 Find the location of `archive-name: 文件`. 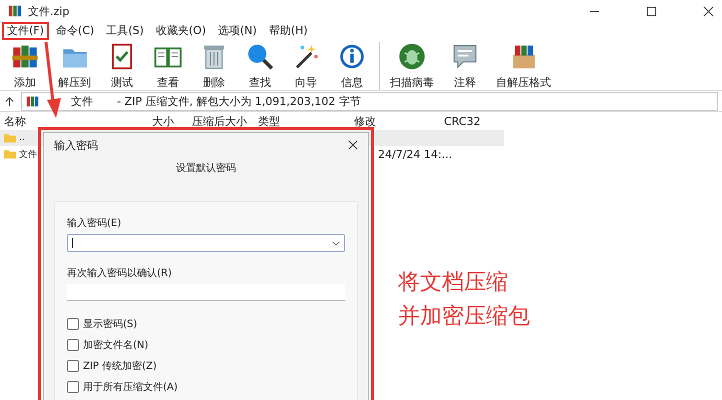

archive-name: 文件 is located at coordinates (82, 101).